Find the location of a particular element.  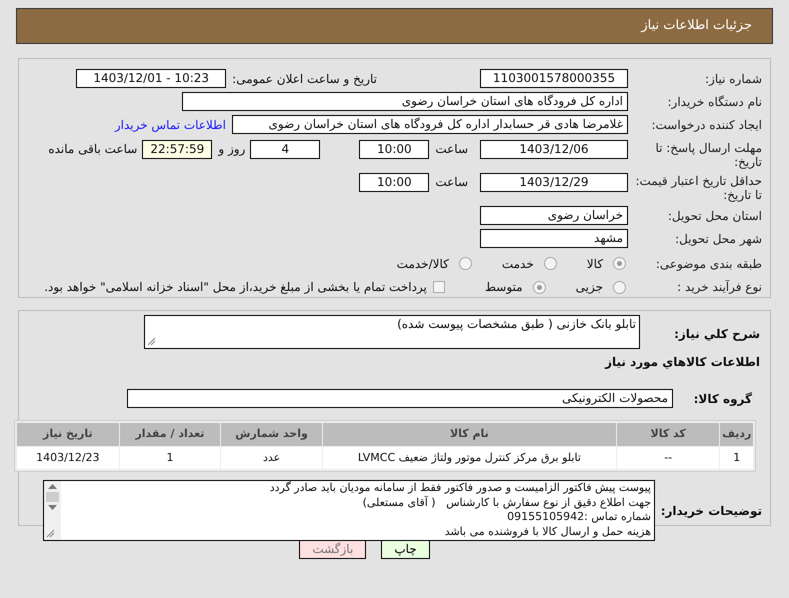

notes-textarea: پیوست پیش فاکتور الزامیست و صدور فاکتور فقط از سامانه مودیان باید صادر گردد جهت اطلاع دقیق از نوع سفارش با کارشناس ( آقای مستعلی) شماره تماس :09155105942 هزینه حمل و ارسال کالا با فروشنده می باشد is located at coordinates (349, 510).